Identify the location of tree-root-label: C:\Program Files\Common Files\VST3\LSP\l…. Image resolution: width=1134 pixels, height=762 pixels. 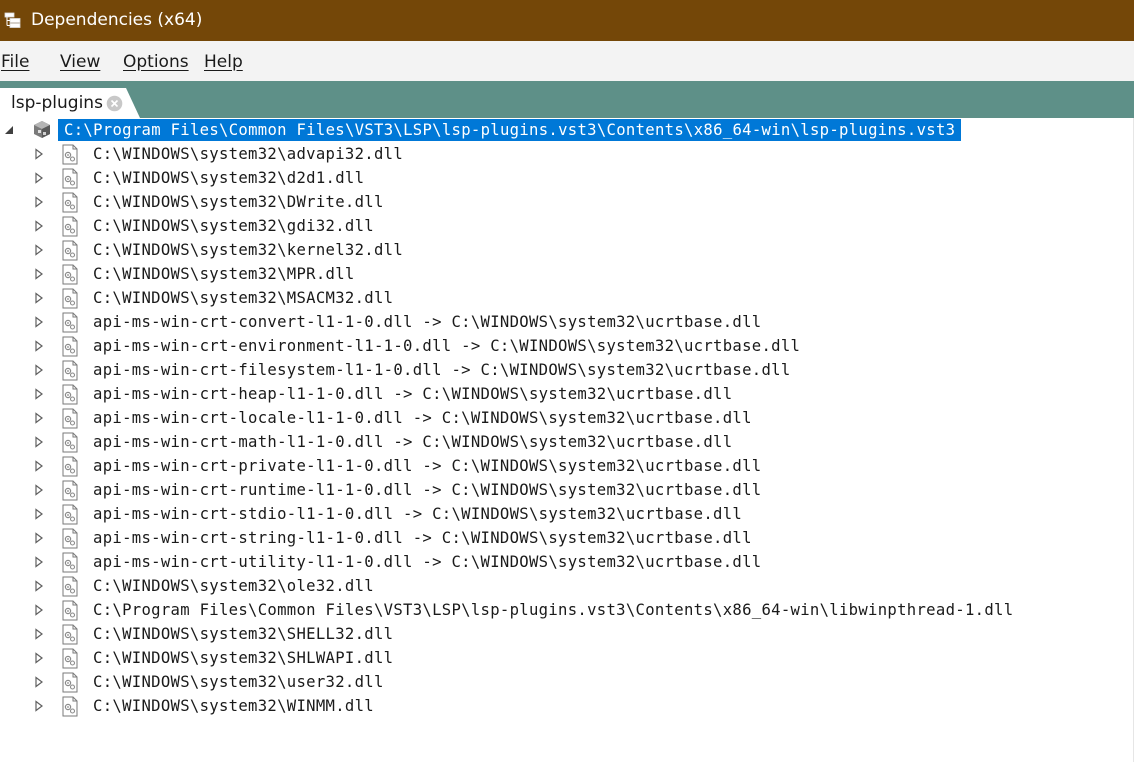
(510, 130).